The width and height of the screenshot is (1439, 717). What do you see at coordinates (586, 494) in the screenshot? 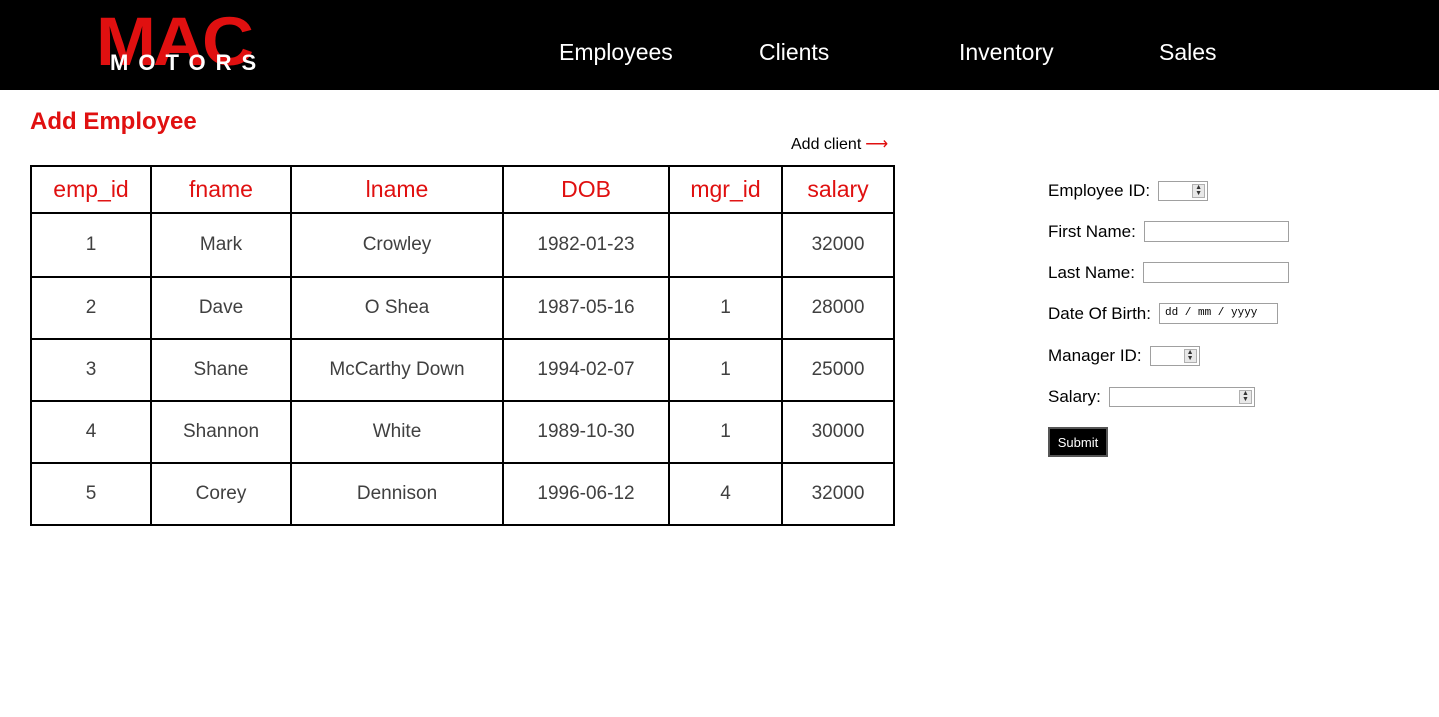
I see `cell-dob: 1996-06-12` at bounding box center [586, 494].